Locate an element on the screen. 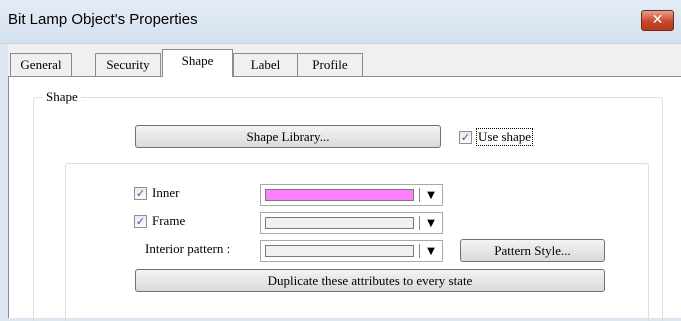  tab-profile: Profile is located at coordinates (330, 64).